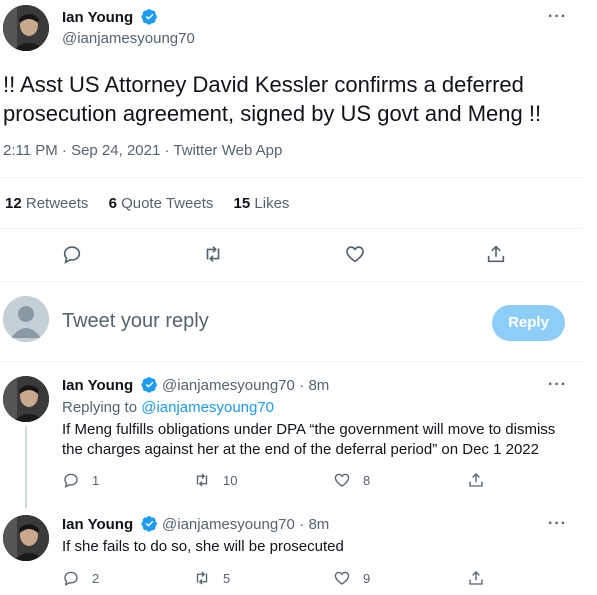  I want to click on tweet-reply-input: Tweet your reply, so click(135, 321).